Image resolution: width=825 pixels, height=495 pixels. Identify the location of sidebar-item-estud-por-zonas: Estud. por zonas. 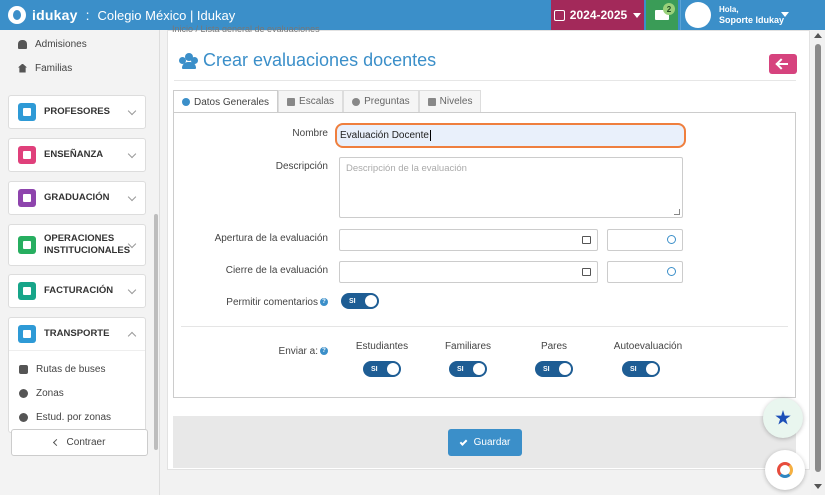
(77, 417).